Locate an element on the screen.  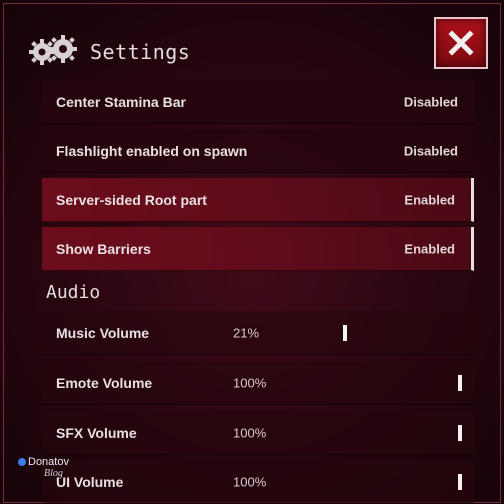
setting-row-show-barriers: Show Barriers Enabled is located at coordinates (258, 249).